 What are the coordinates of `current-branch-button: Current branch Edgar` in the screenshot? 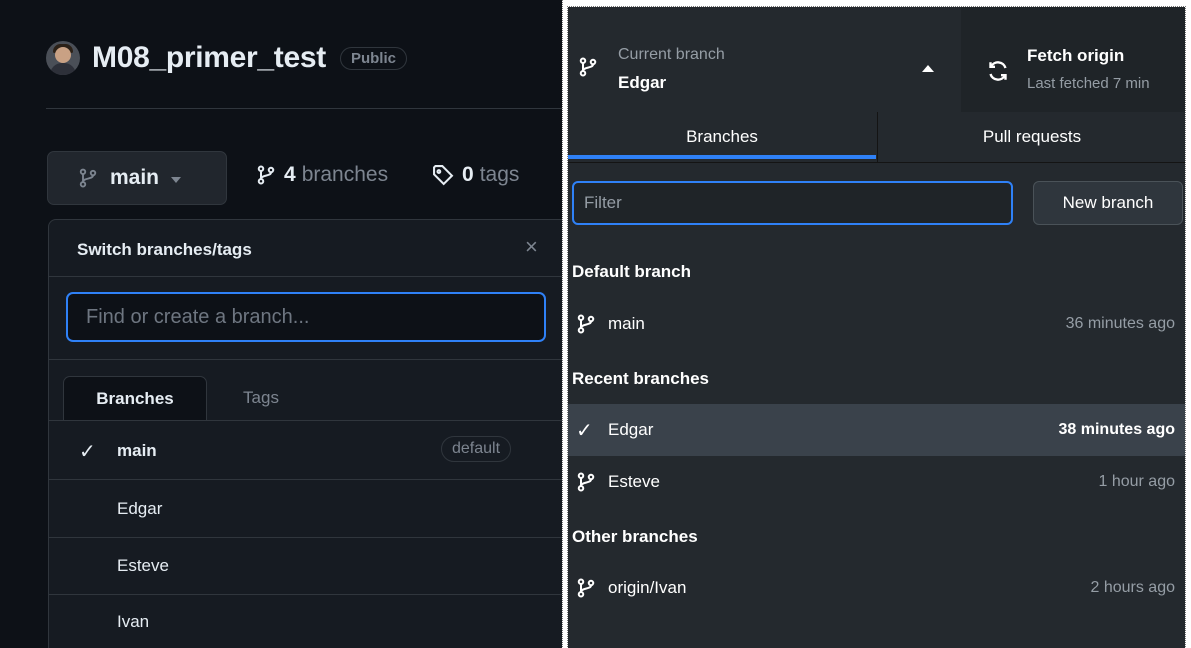 It's located at (764, 59).